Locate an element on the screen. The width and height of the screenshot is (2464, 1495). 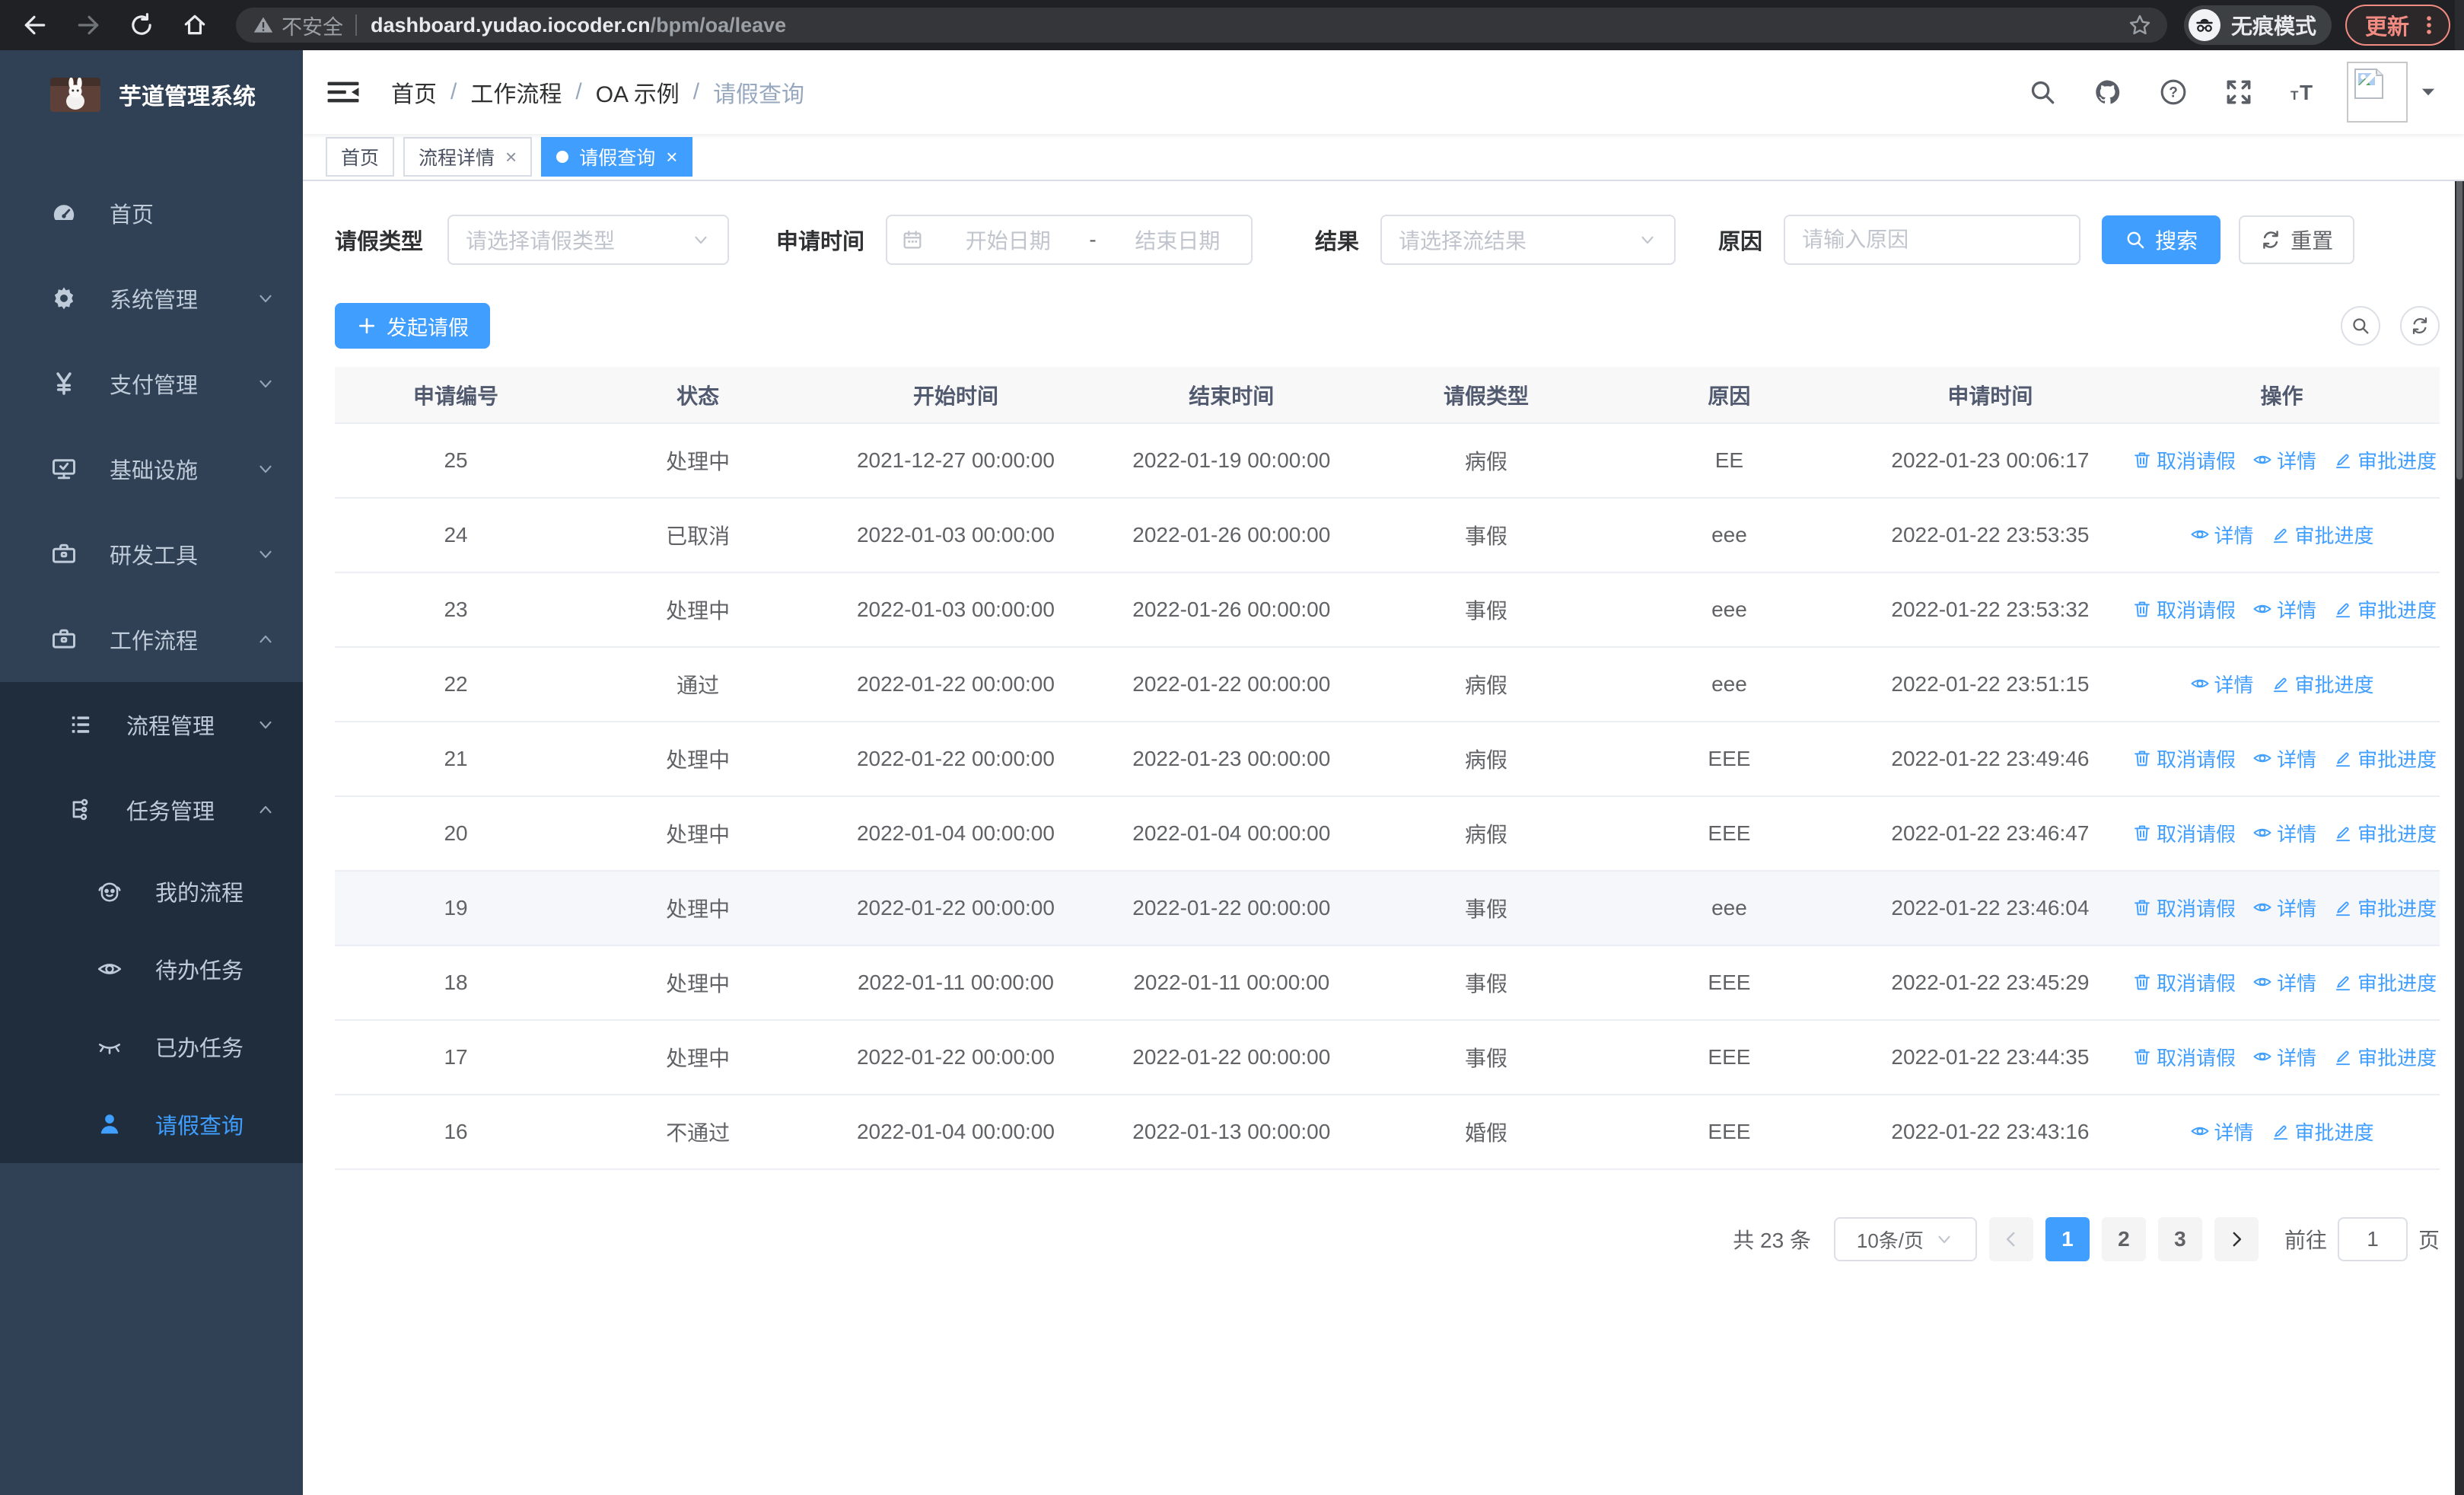
breadcrumb-item: 首页 is located at coordinates (414, 92).